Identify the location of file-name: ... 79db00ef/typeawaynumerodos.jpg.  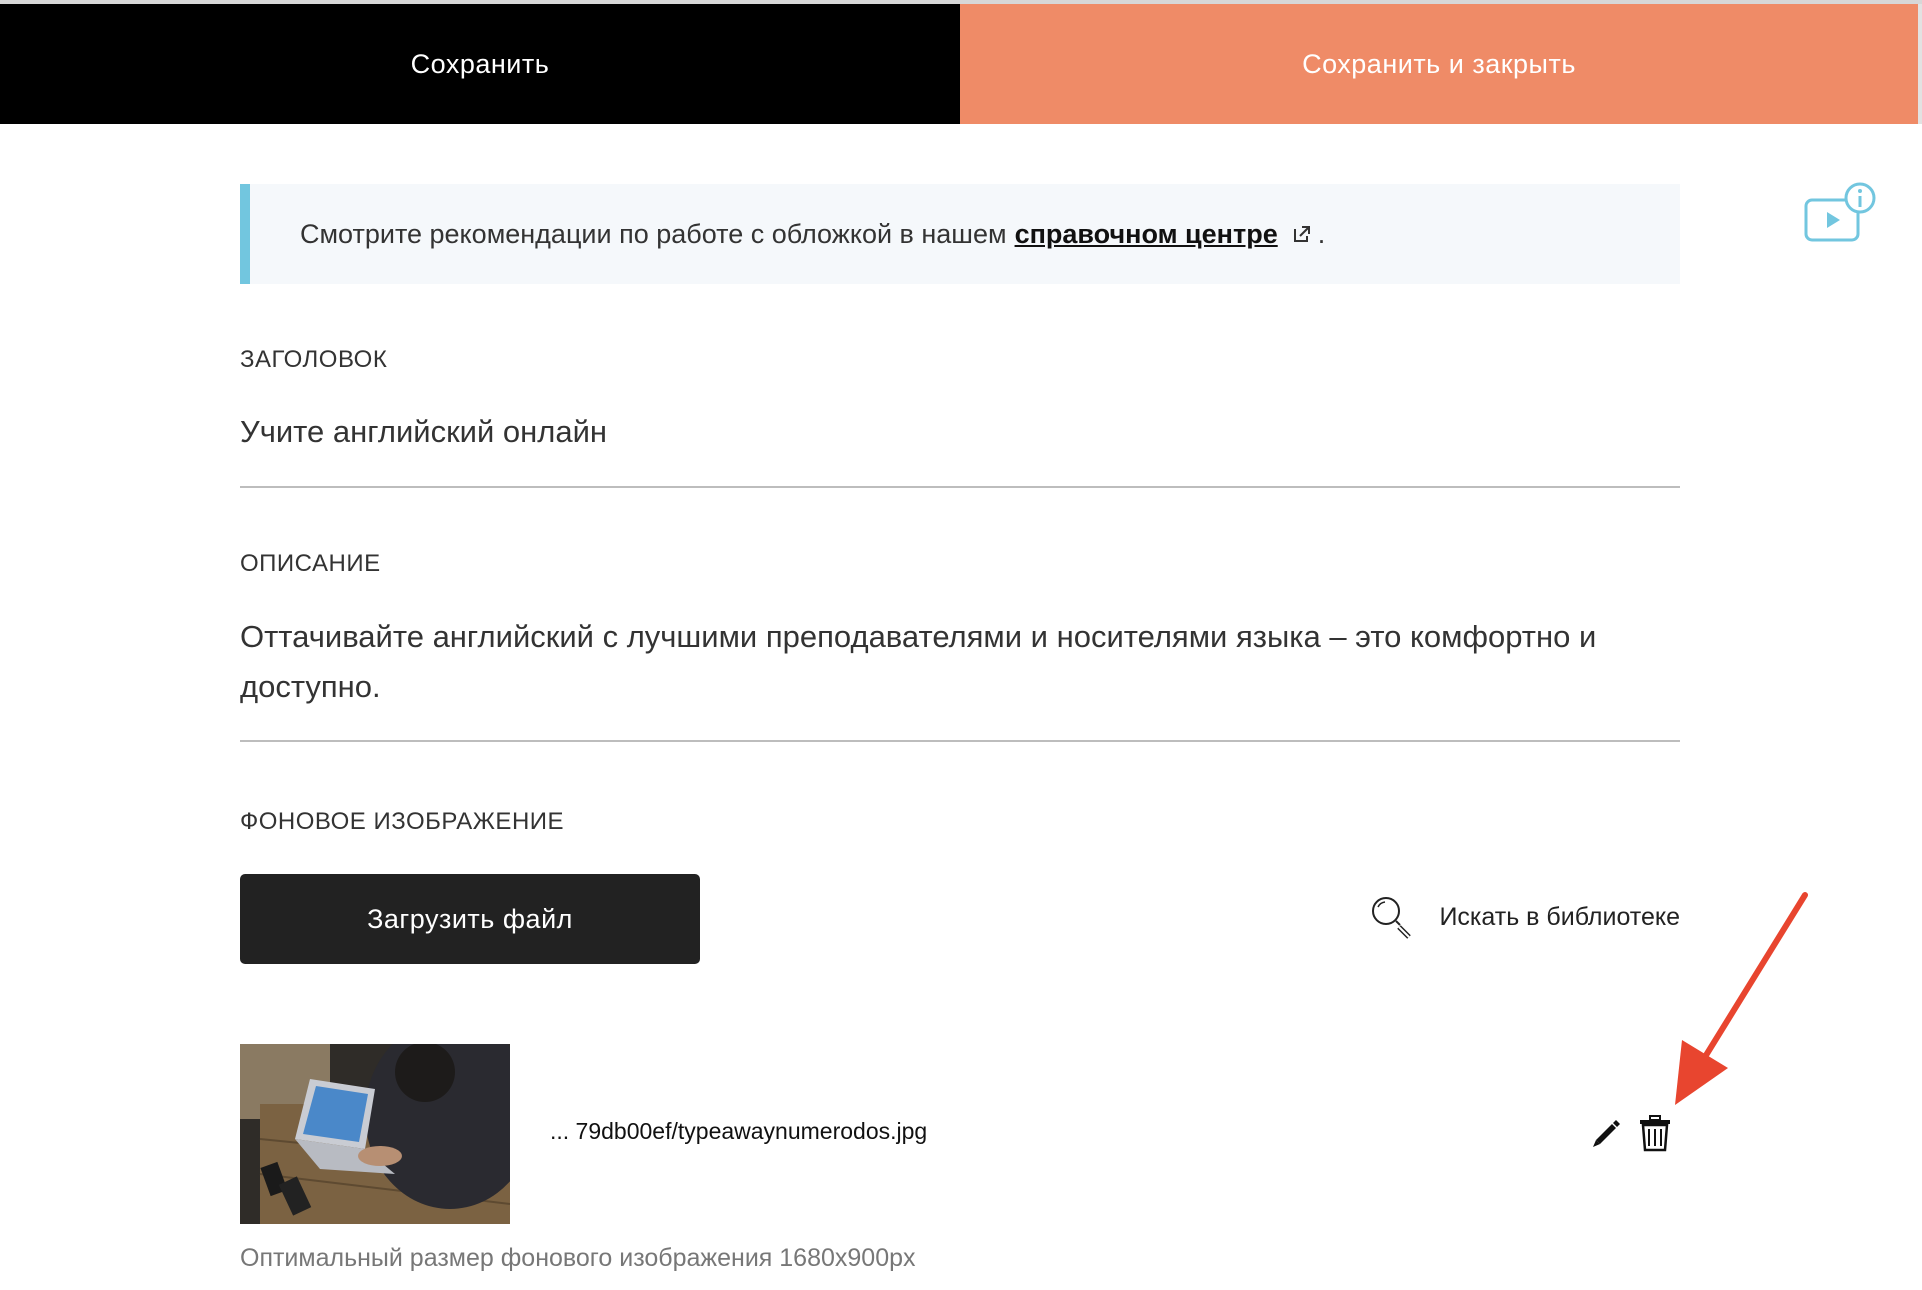
(739, 1131).